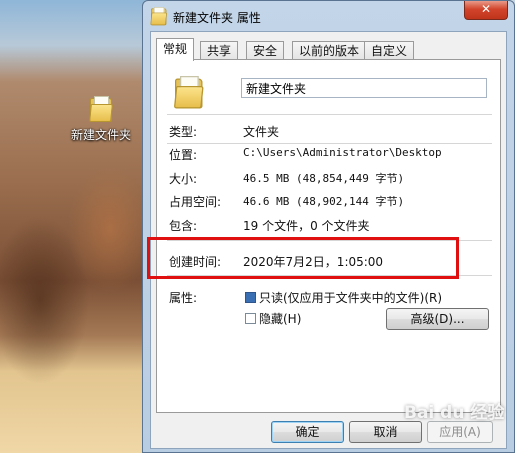 The width and height of the screenshot is (515, 453). I want to click on desktop-folder-shortcut: 新建文件夹, so click(101, 119).